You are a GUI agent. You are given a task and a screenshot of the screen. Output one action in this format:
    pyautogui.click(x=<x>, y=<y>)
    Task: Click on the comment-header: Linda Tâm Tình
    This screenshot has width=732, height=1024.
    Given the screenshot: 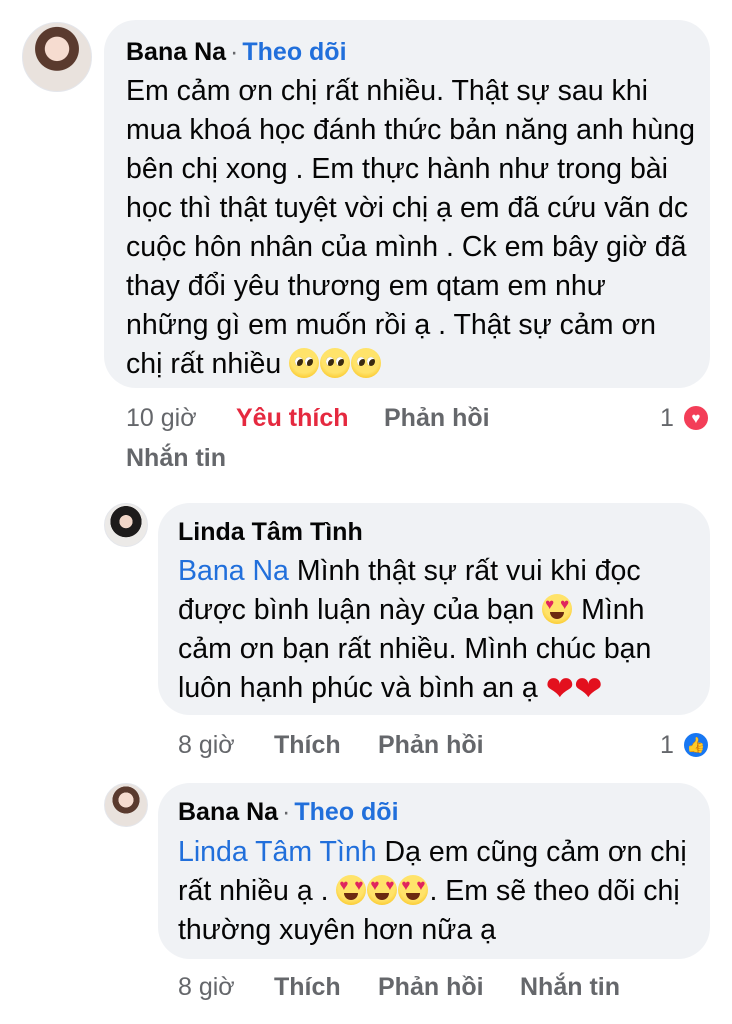 What is the action you would take?
    pyautogui.click(x=270, y=532)
    